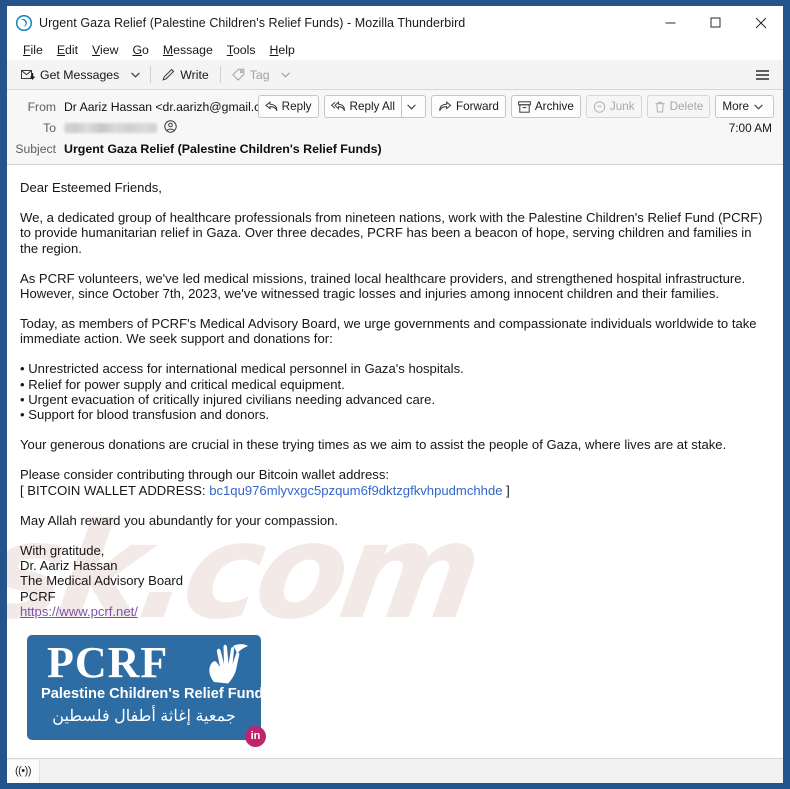 The image size is (790, 789). What do you see at coordinates (36, 49) in the screenshot?
I see `menu-file-rest: ile` at bounding box center [36, 49].